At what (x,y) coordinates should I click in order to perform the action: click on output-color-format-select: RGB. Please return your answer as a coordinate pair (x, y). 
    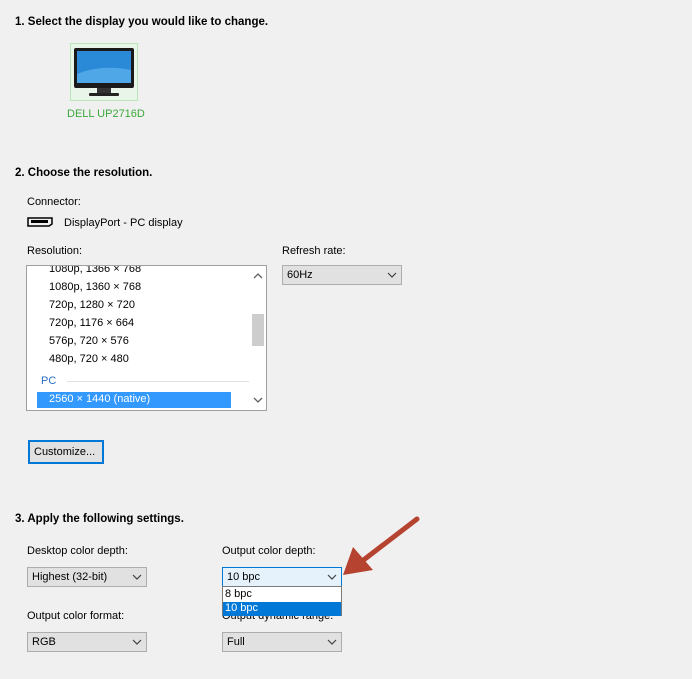
    Looking at the image, I should click on (87, 642).